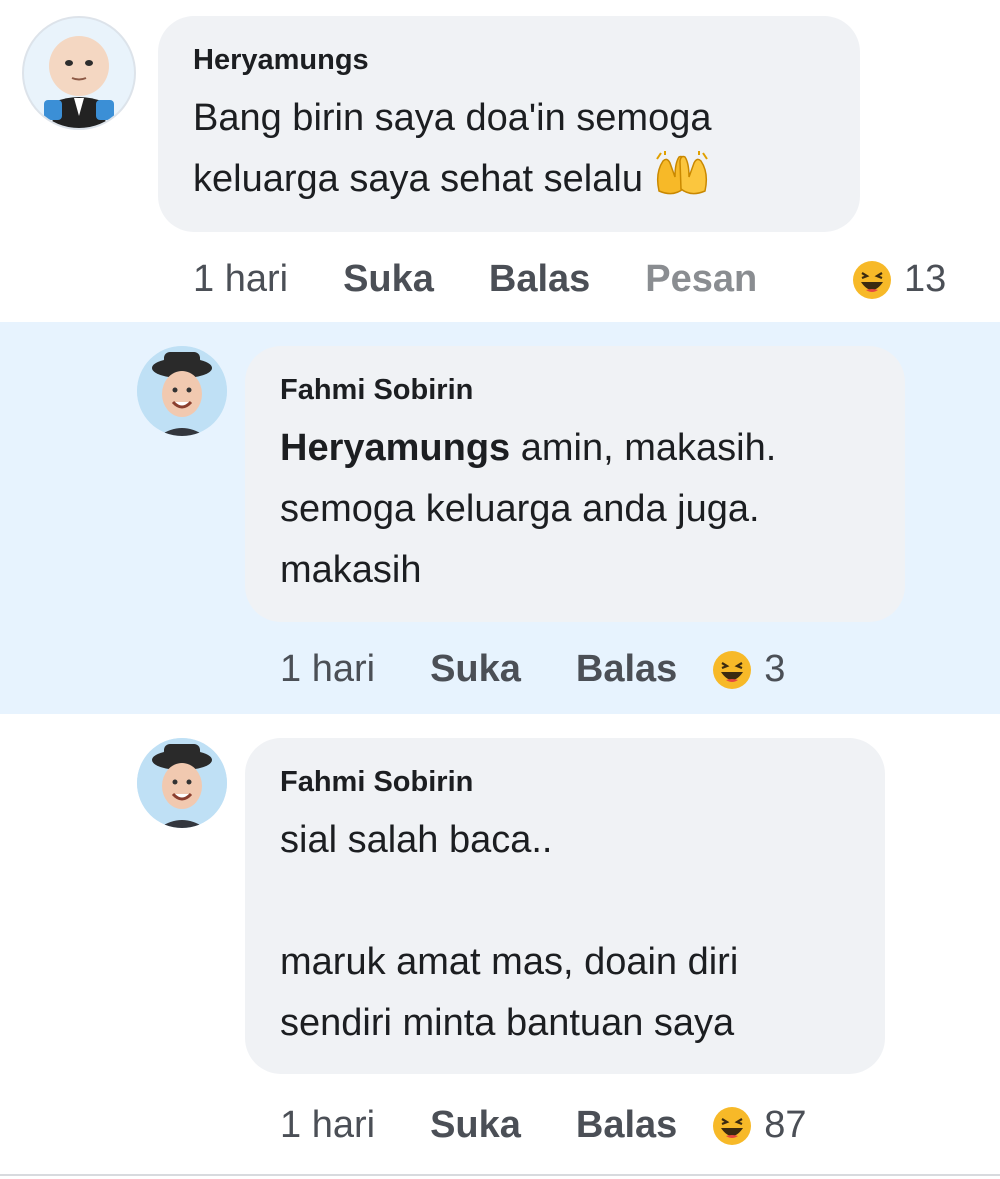 This screenshot has height=1179, width=1000. What do you see at coordinates (682, 174) in the screenshot?
I see `raising-hands-emoji-icon` at bounding box center [682, 174].